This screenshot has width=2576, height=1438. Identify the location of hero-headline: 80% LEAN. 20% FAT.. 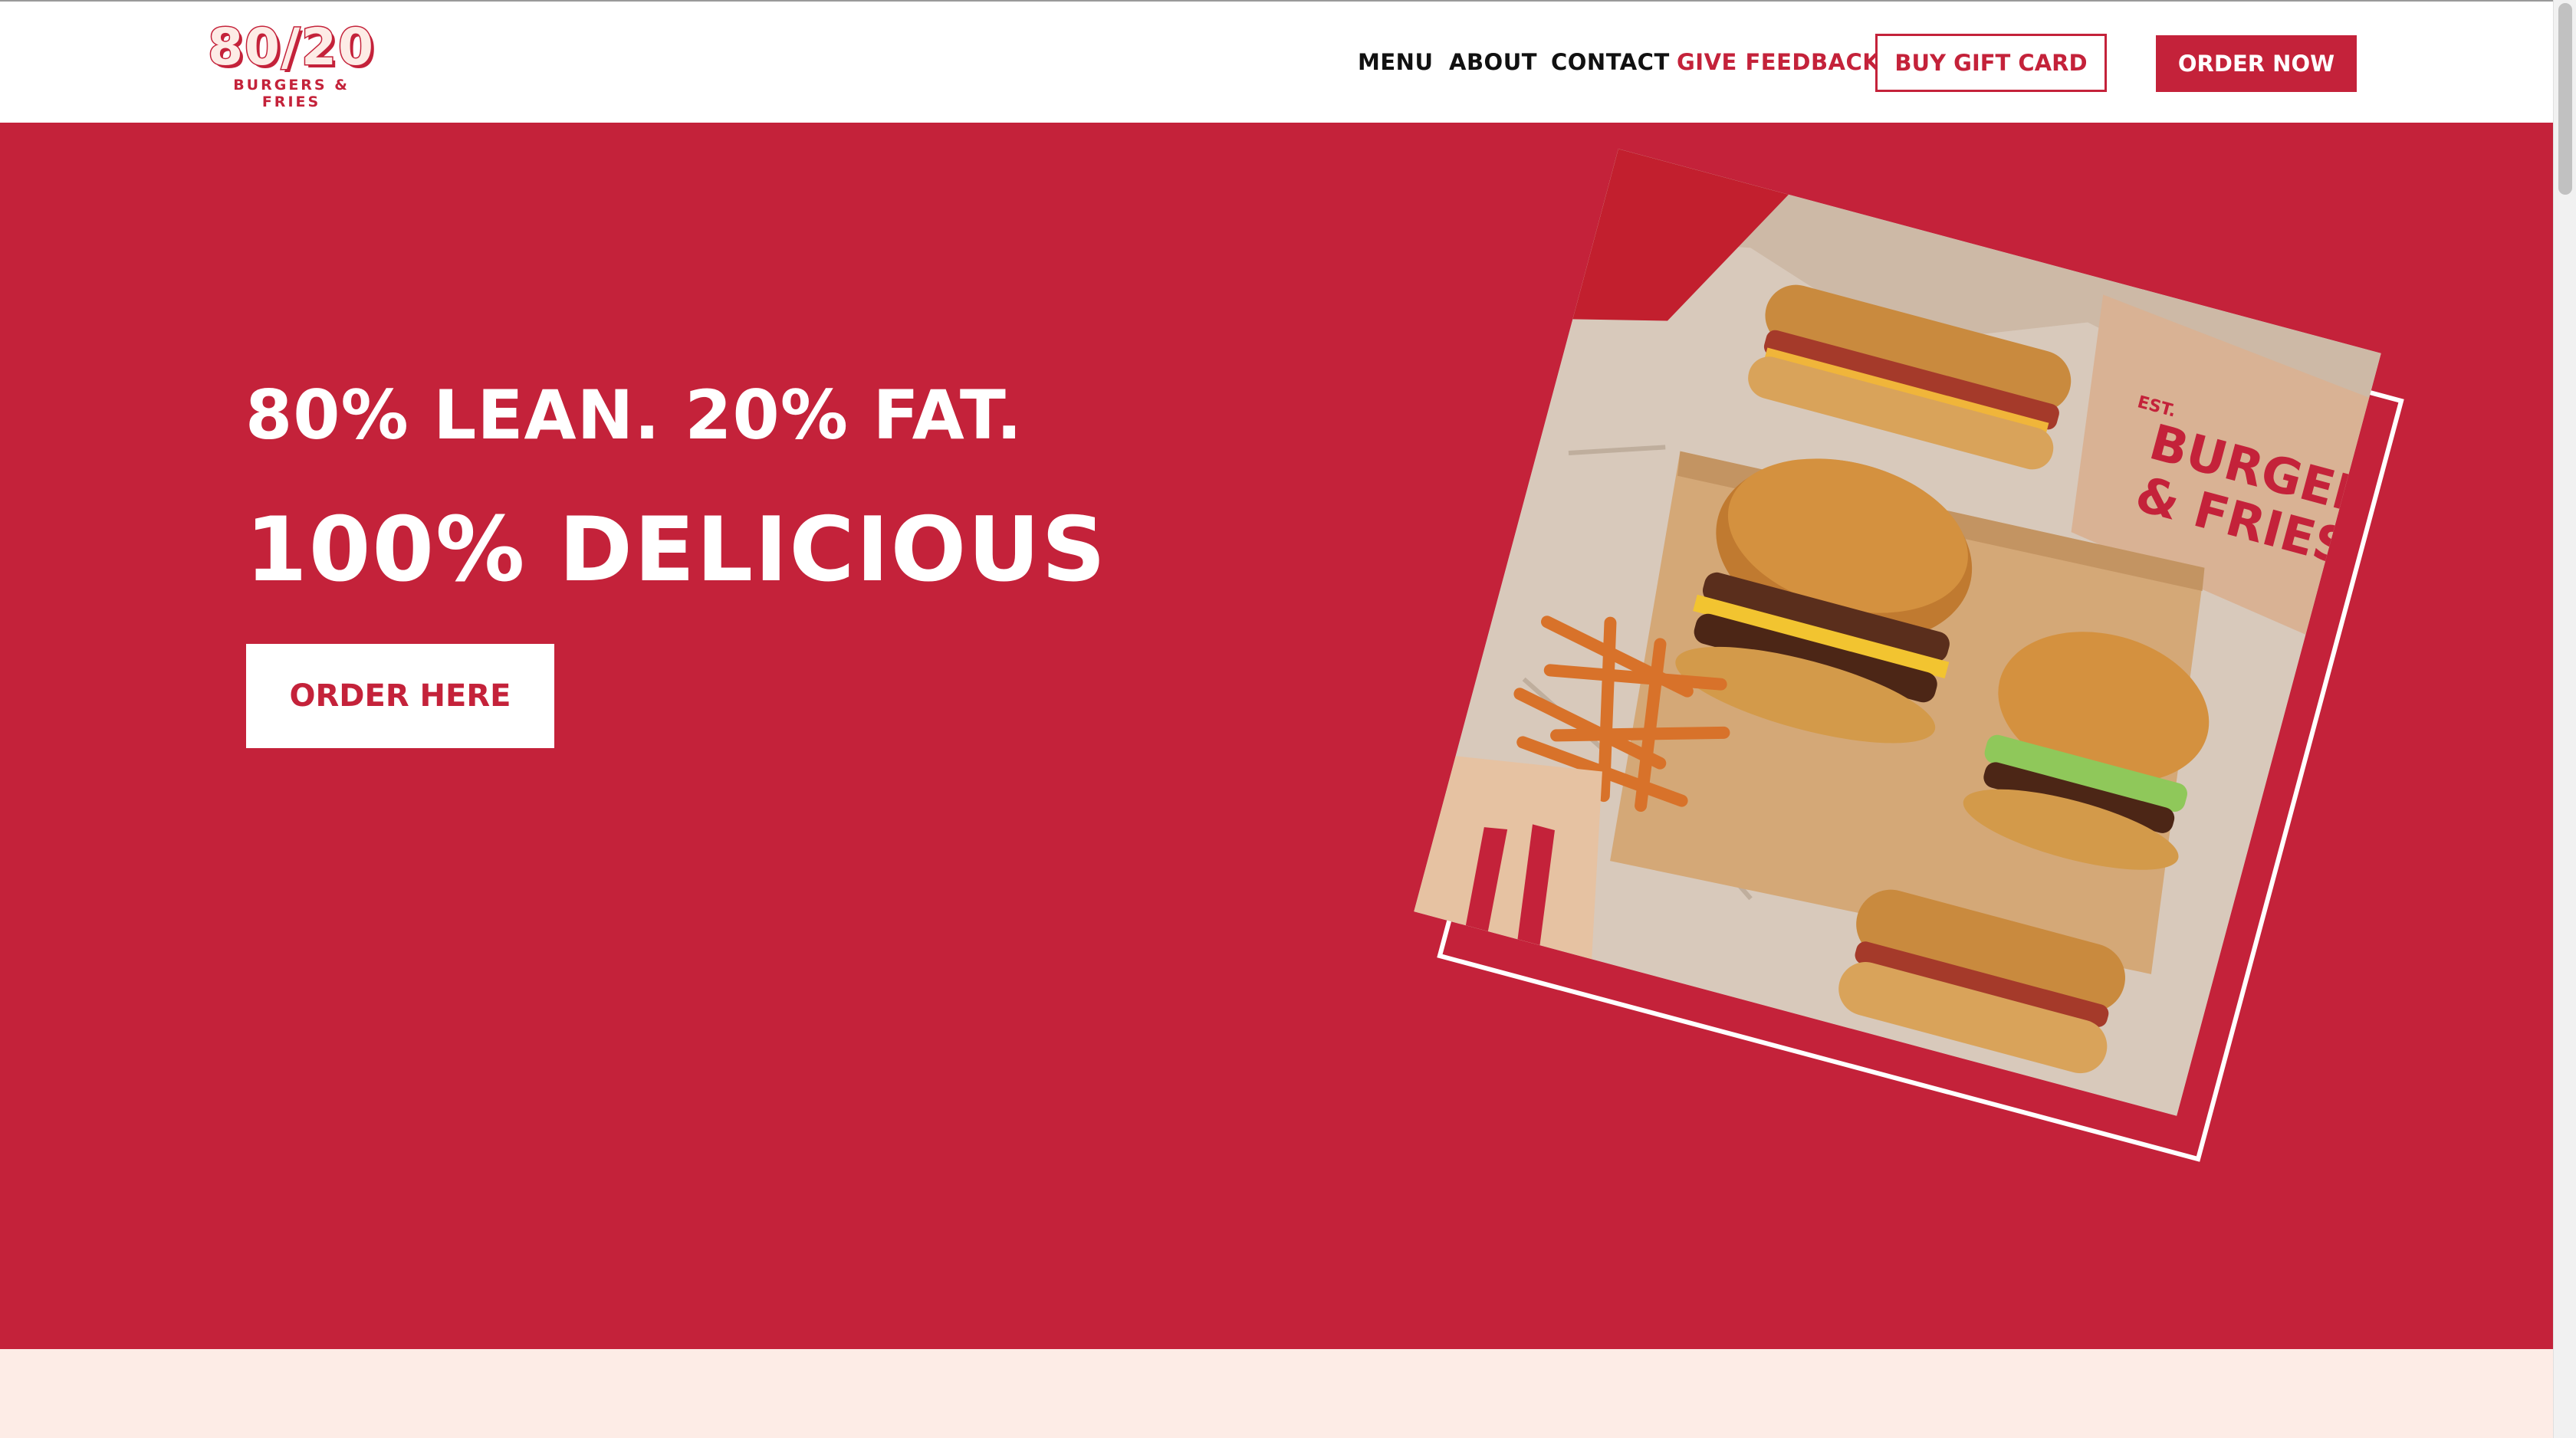
(634, 415).